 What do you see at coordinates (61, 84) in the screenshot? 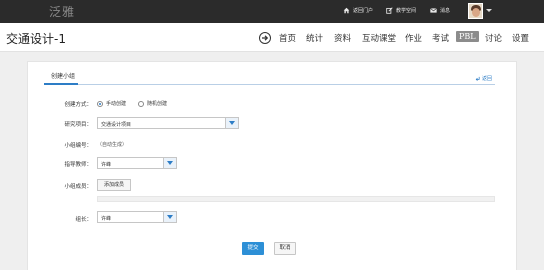
I see `tab-active-indicator` at bounding box center [61, 84].